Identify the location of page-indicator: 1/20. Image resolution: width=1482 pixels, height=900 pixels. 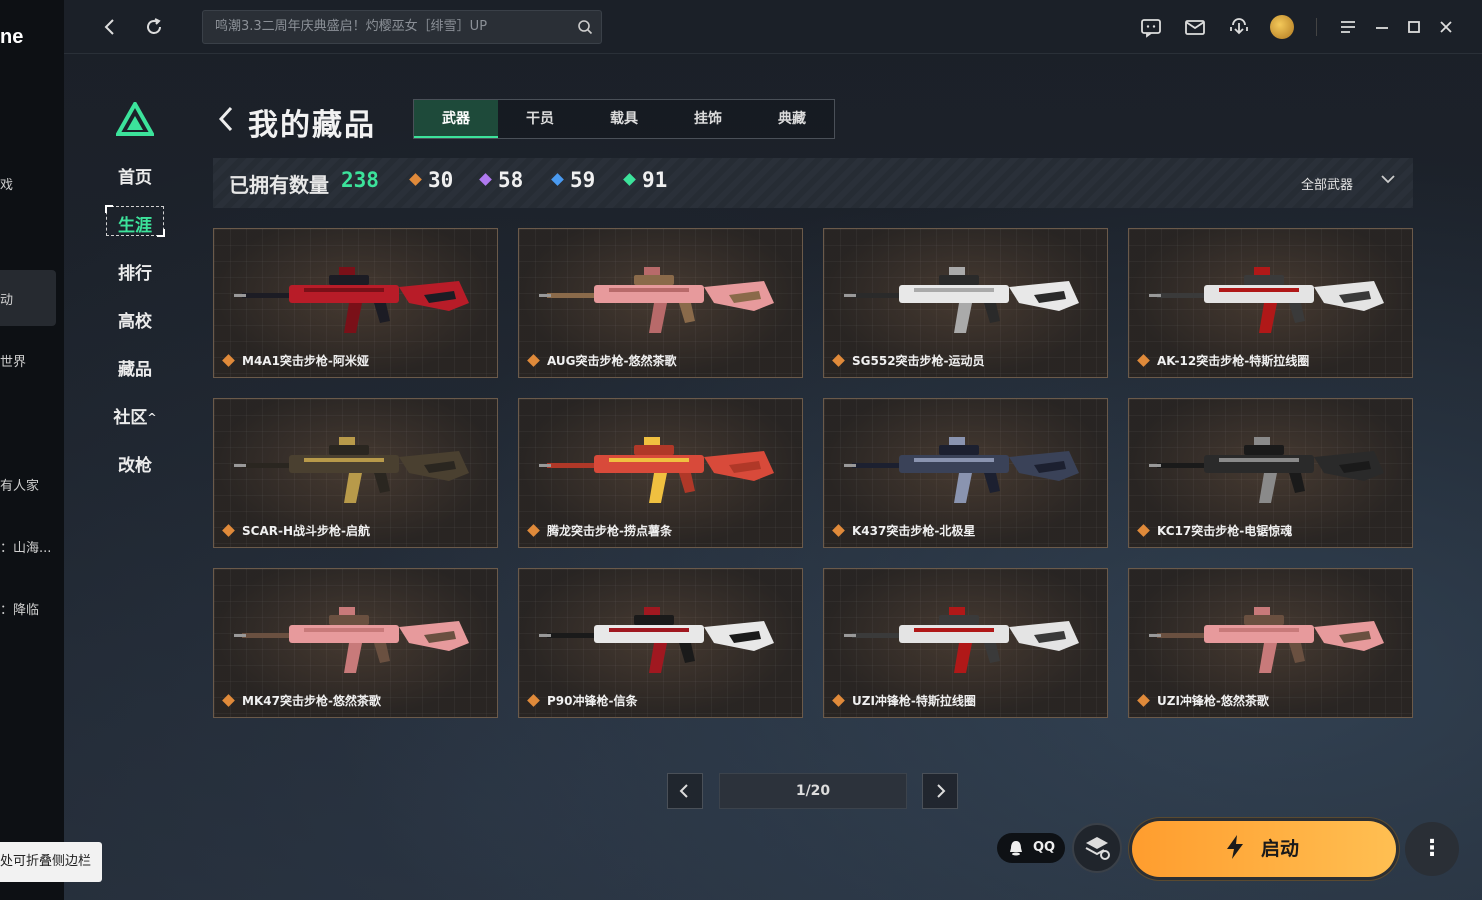
(813, 791).